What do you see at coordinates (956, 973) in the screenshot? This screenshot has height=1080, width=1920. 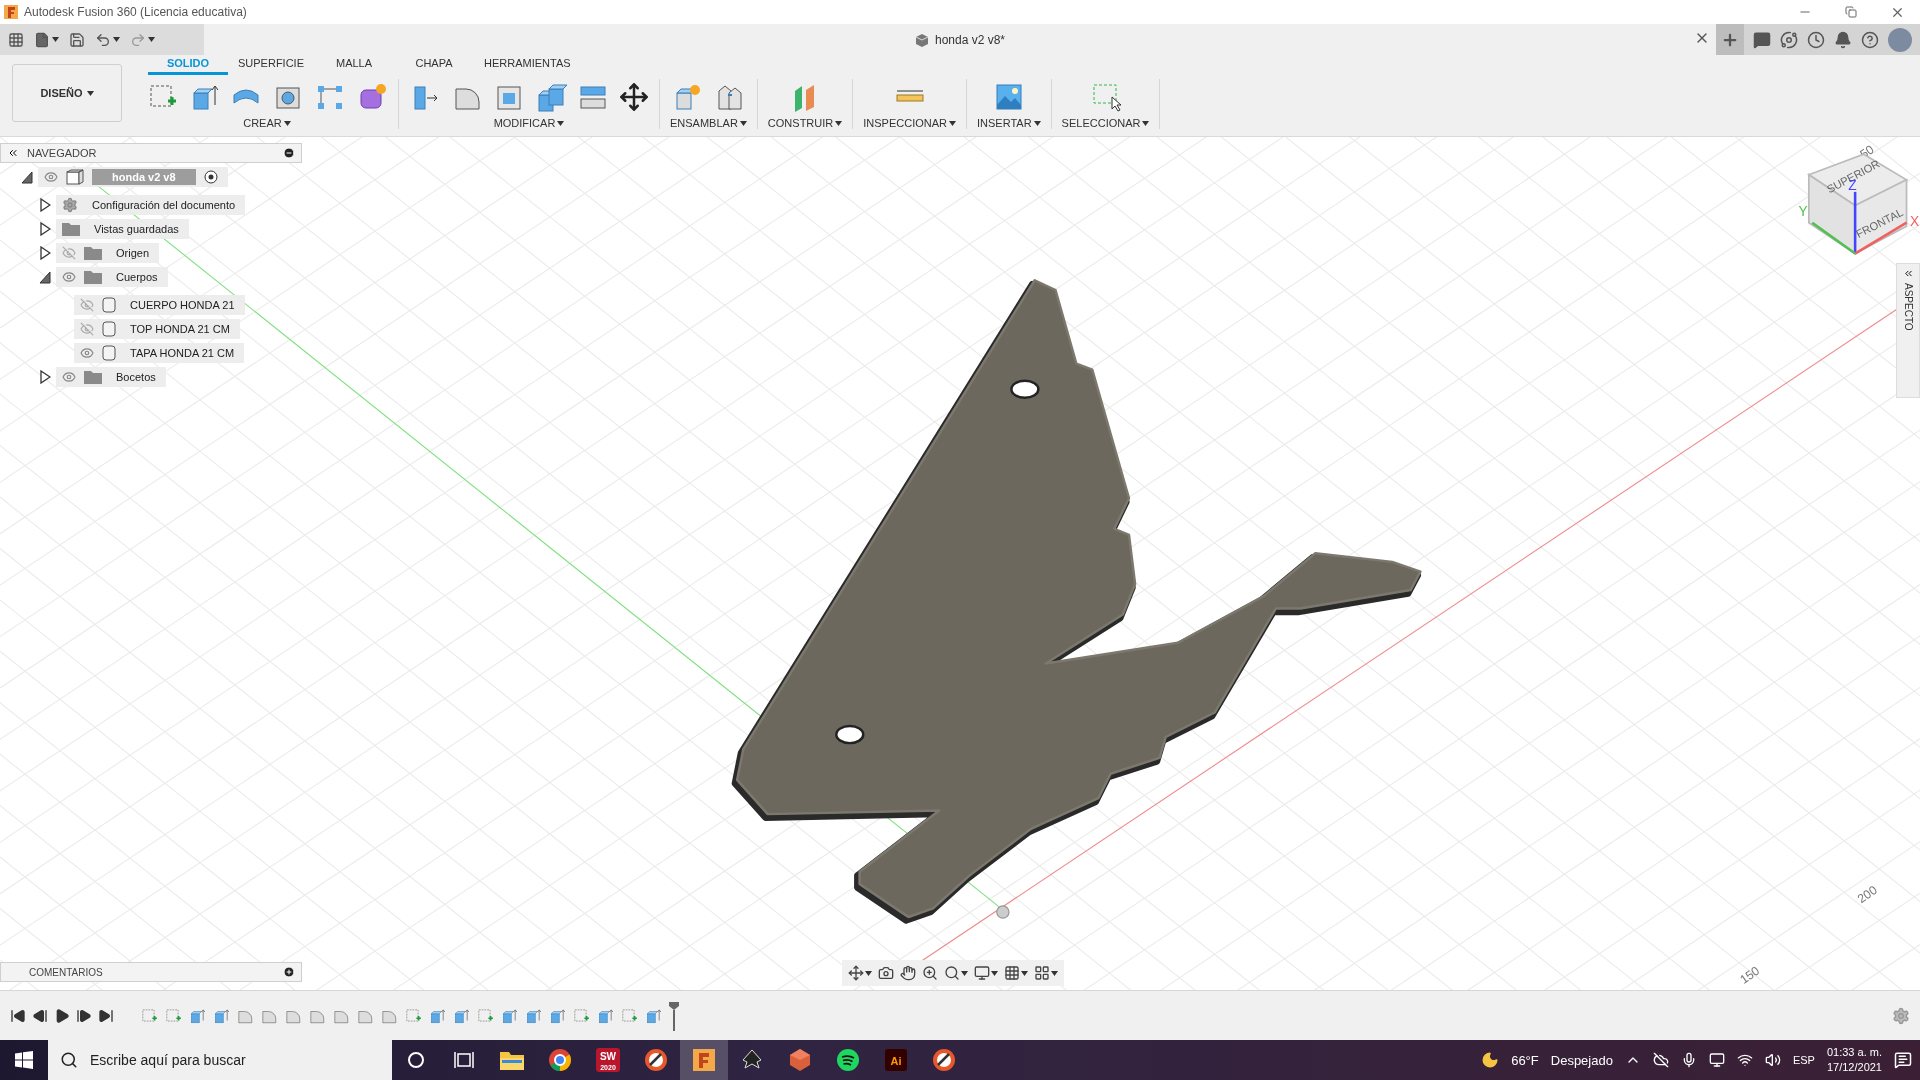 I see `zoom-window-button` at bounding box center [956, 973].